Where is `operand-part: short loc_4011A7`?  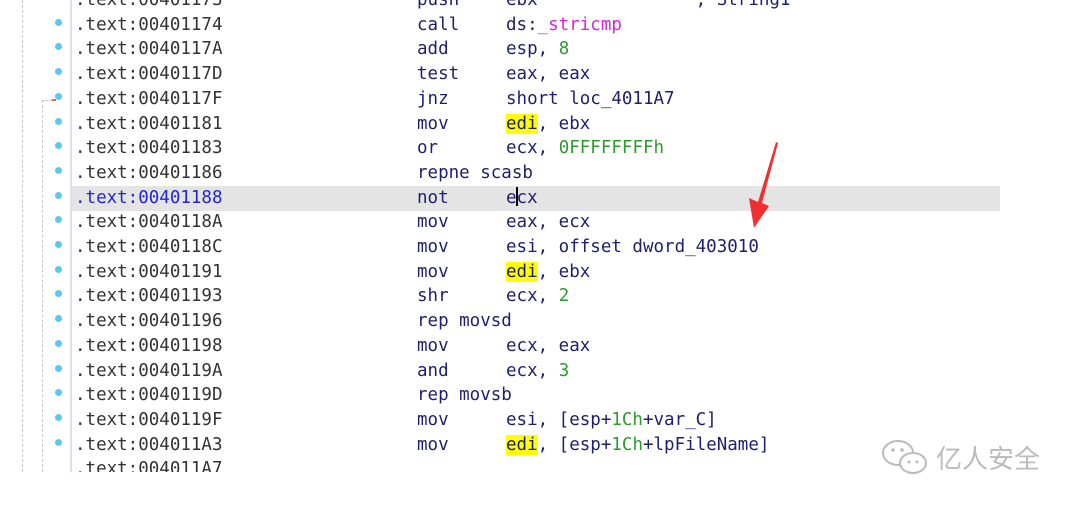
operand-part: short loc_4011A7 is located at coordinates (590, 98).